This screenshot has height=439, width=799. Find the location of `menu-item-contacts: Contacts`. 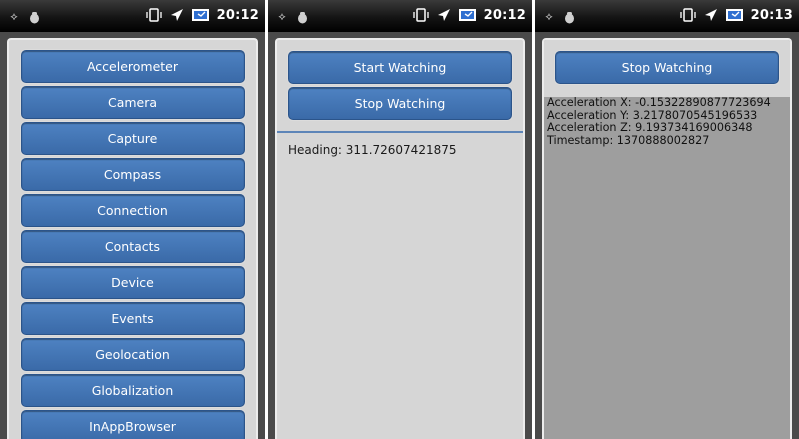

menu-item-contacts: Contacts is located at coordinates (132, 246).